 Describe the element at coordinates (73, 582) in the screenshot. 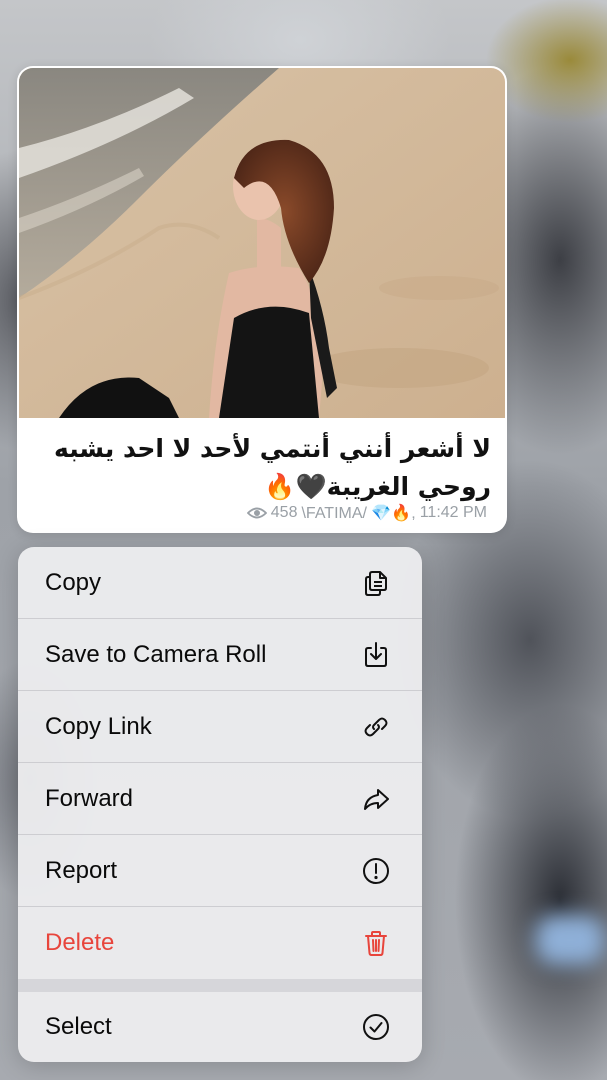

I see `menu-item-label: Copy` at that location.